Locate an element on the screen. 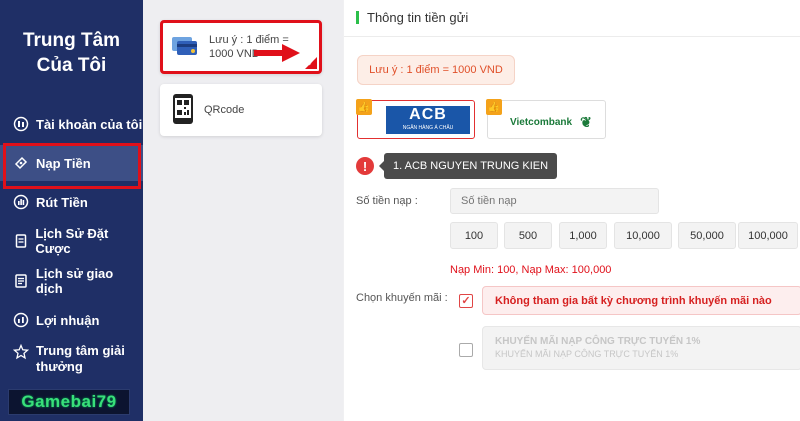 The height and width of the screenshot is (421, 800). qrcode-icon is located at coordinates (183, 110).